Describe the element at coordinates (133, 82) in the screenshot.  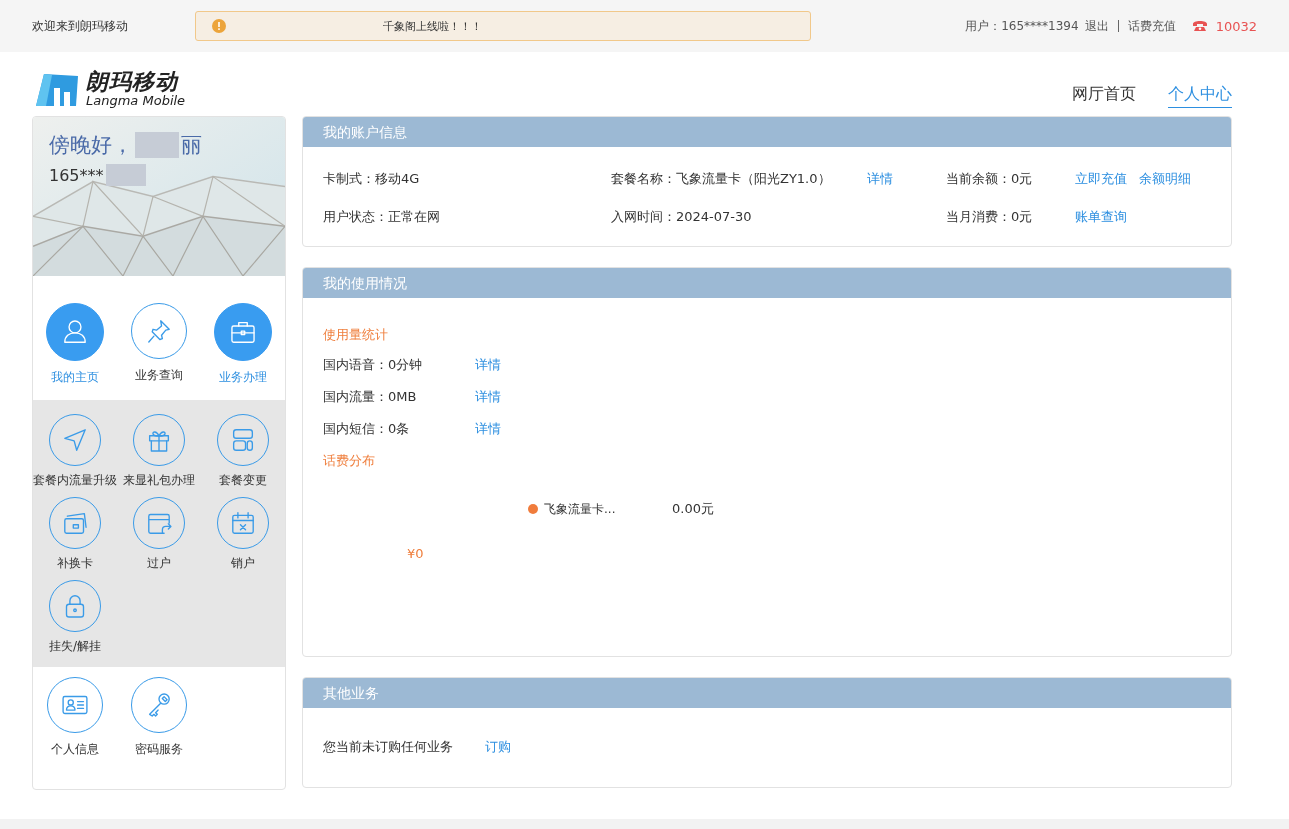
I see `logo-title: 朗玛移动` at that location.